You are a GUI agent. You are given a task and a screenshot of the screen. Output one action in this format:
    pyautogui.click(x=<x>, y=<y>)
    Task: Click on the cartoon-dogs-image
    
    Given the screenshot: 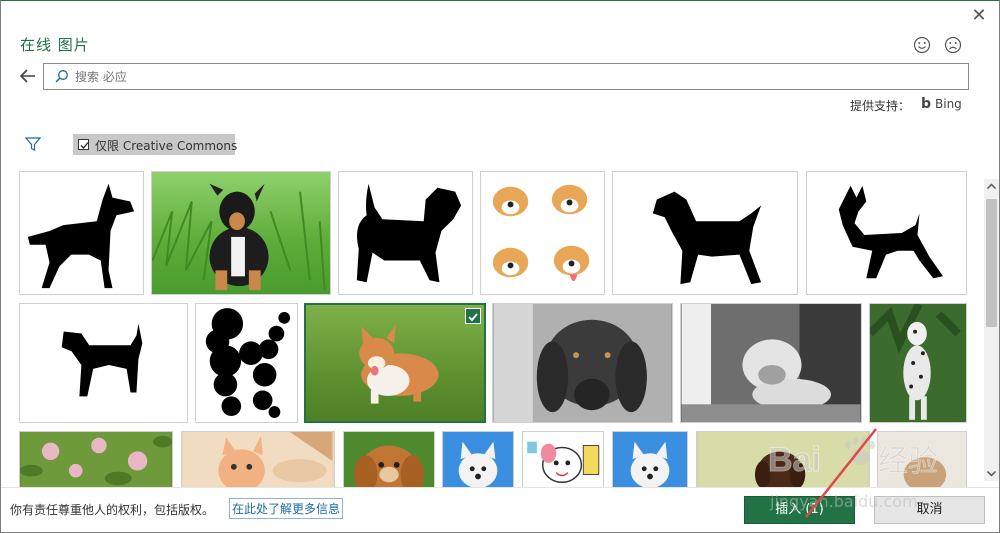 What is the action you would take?
    pyautogui.click(x=541, y=233)
    